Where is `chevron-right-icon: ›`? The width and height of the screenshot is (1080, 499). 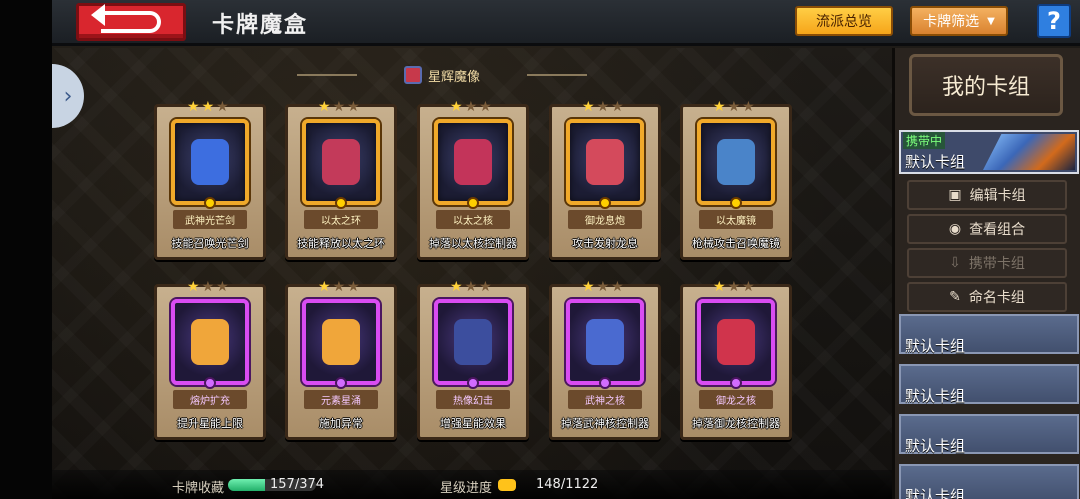 chevron-right-icon: › is located at coordinates (68, 96).